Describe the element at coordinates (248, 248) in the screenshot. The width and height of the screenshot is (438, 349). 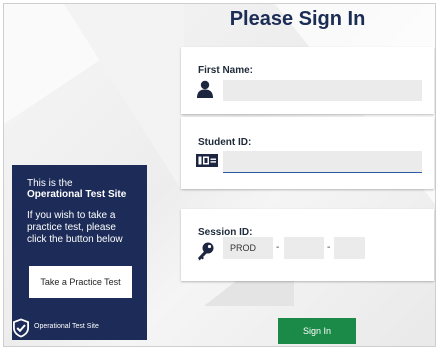
I see `session-prefix-input` at that location.